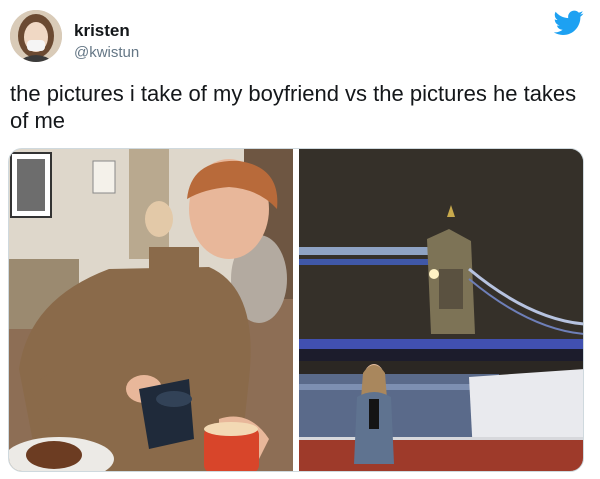  I want to click on avatar, so click(36, 36).